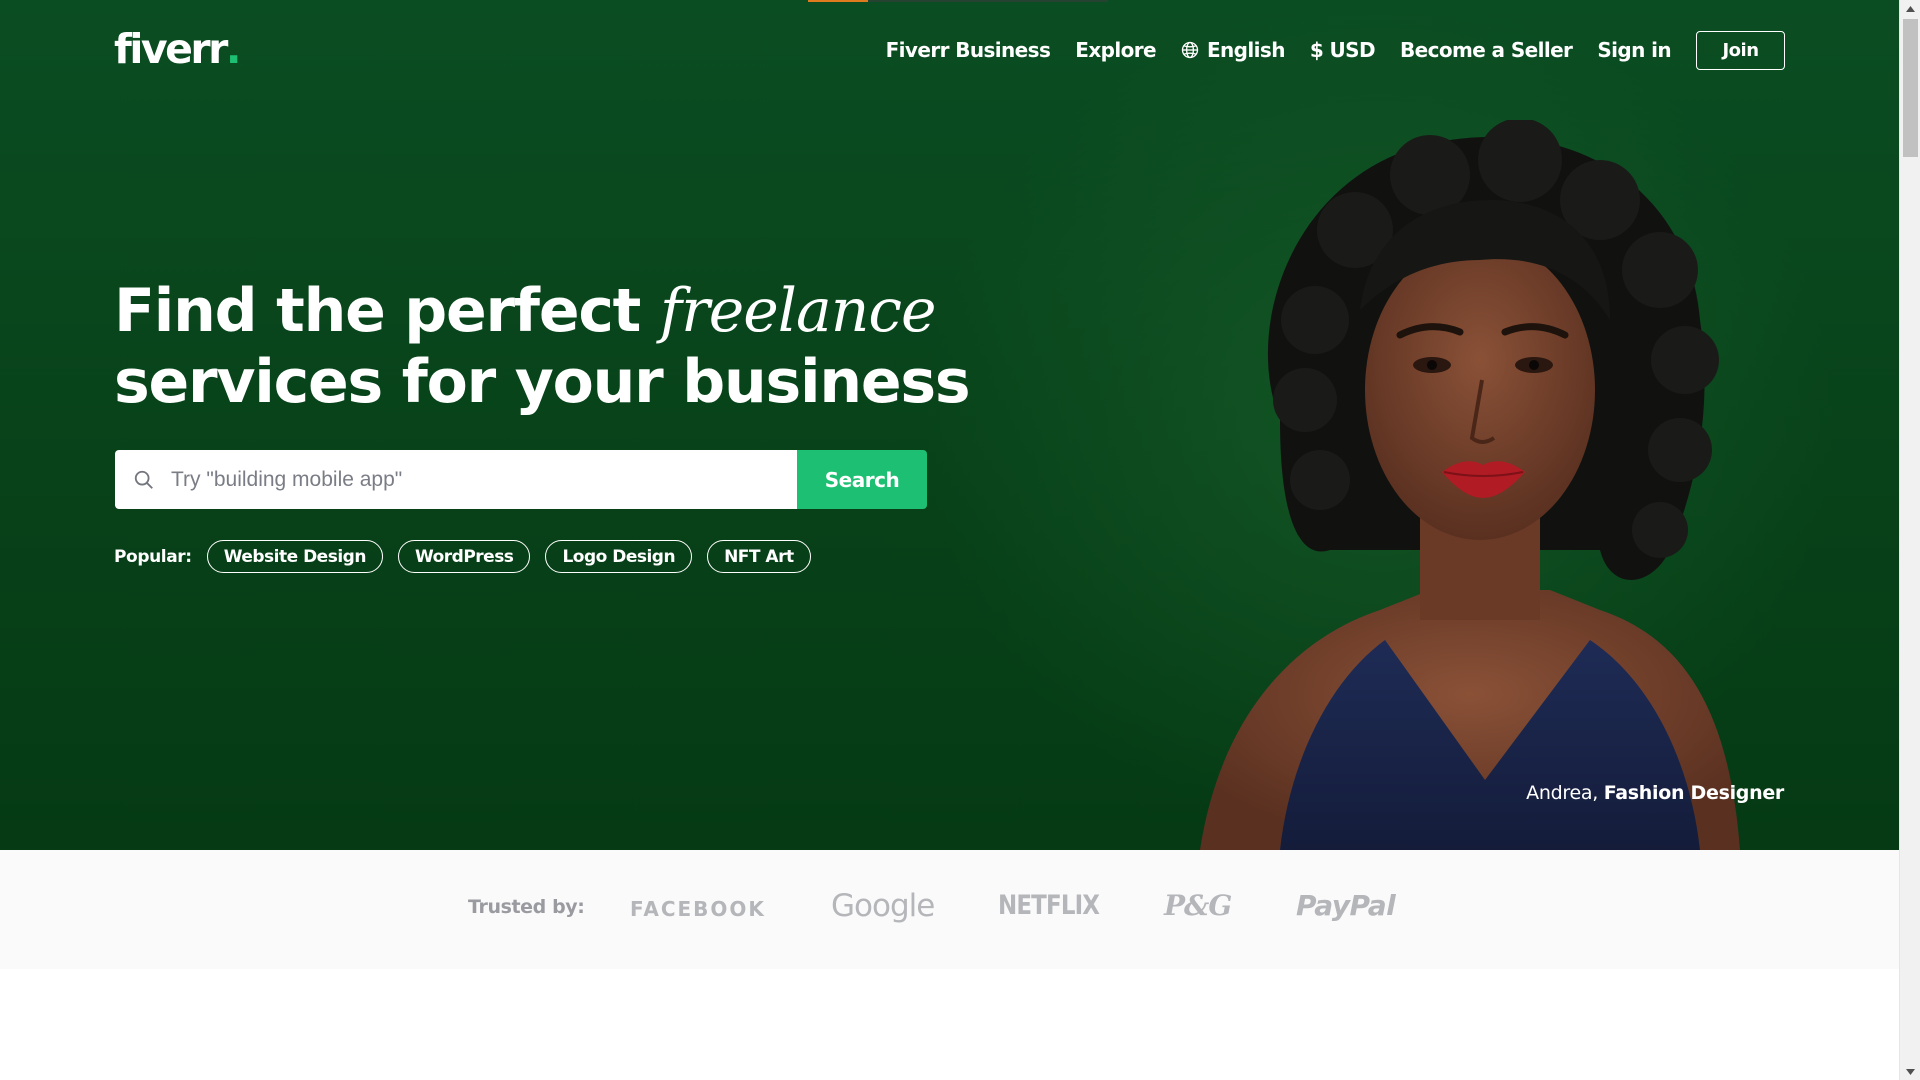 The height and width of the screenshot is (1080, 1920). Describe the element at coordinates (698, 909) in the screenshot. I see `facebook-logo: FACEBOOK` at that location.